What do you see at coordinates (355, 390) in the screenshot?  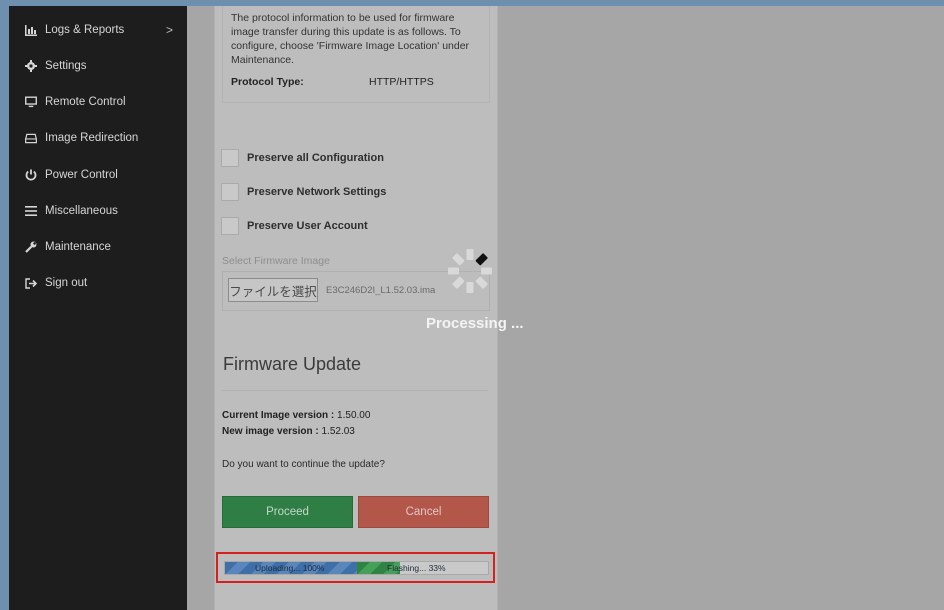 I see `divider` at bounding box center [355, 390].